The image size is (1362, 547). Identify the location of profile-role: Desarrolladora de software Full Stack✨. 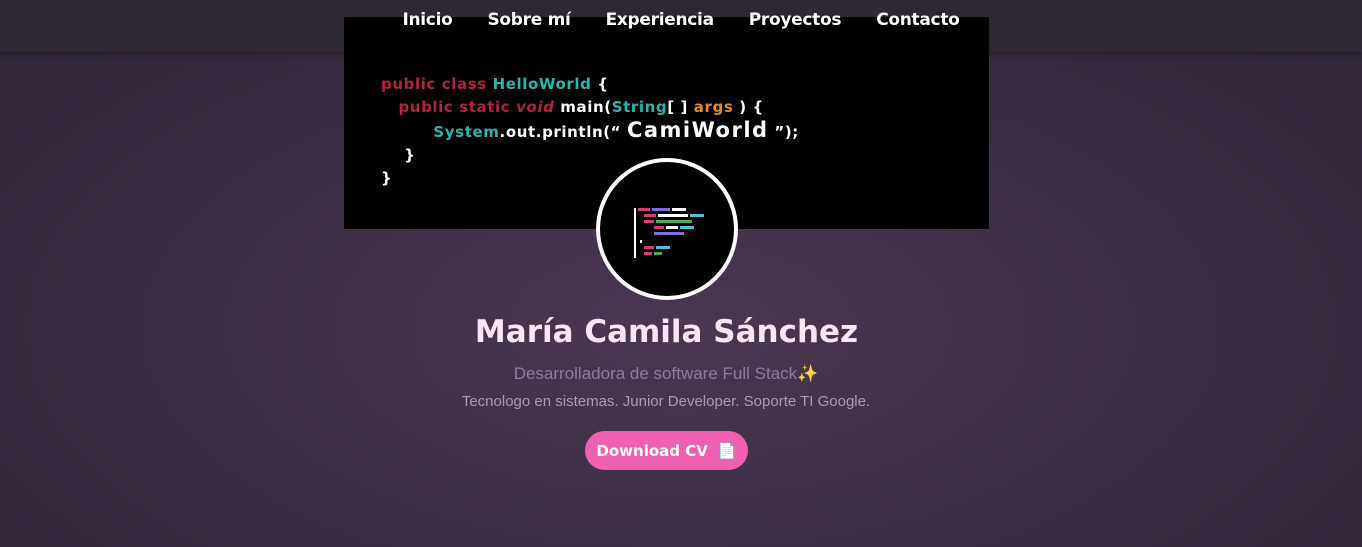
(666, 373).